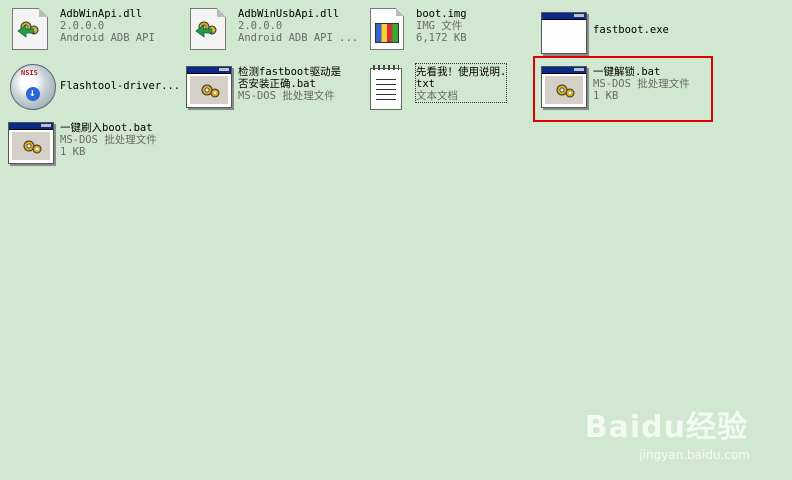  I want to click on file-fastboot-exe: fastboot.exe, so click(605, 33).